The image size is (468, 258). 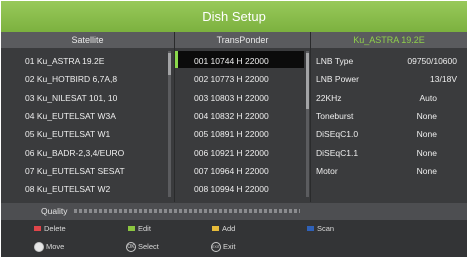 I want to click on transponder-item: 008 10994 H 22000, so click(x=231, y=189).